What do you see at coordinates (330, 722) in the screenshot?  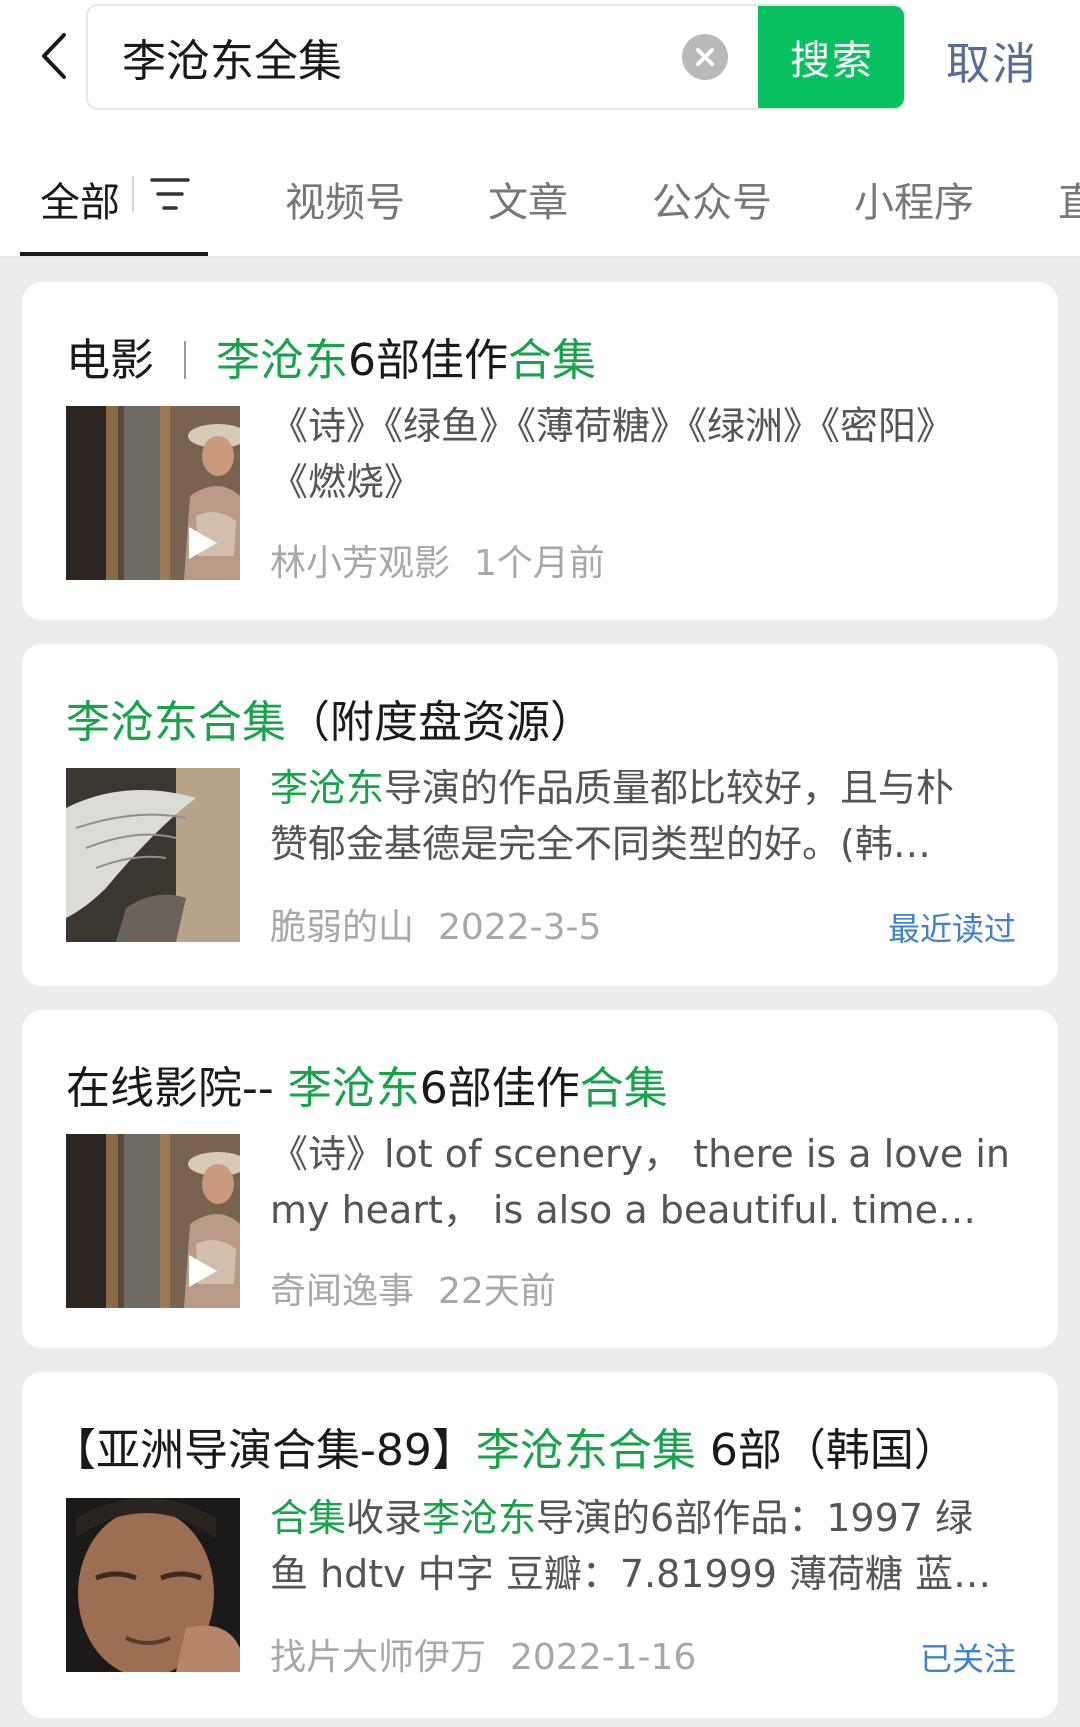 I see `result-title: 李沧东合集（附度盘资源）` at bounding box center [330, 722].